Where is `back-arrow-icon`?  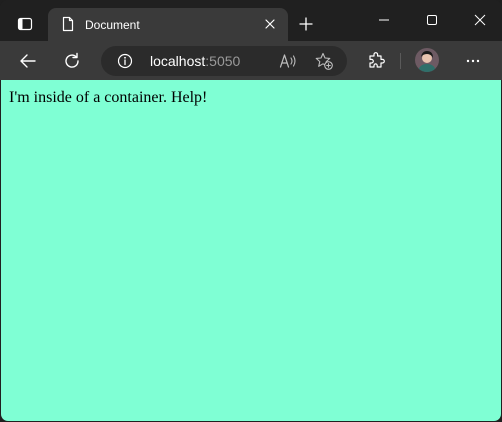 back-arrow-icon is located at coordinates (28, 61).